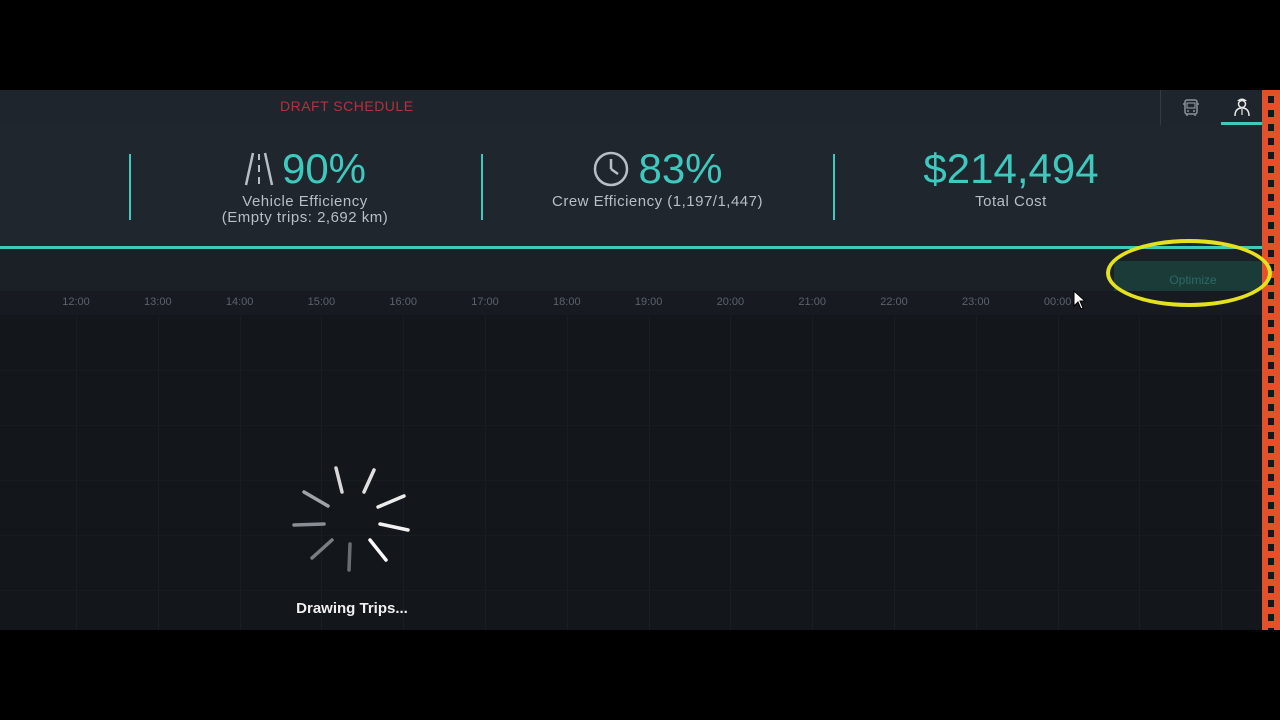  Describe the element at coordinates (485, 302) in the screenshot. I see `timeline-tick: 17:00` at that location.